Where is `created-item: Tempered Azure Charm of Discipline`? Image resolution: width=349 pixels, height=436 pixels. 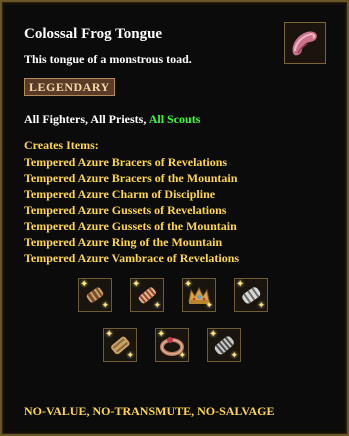
created-item: Tempered Azure Charm of Discipline is located at coordinates (131, 194).